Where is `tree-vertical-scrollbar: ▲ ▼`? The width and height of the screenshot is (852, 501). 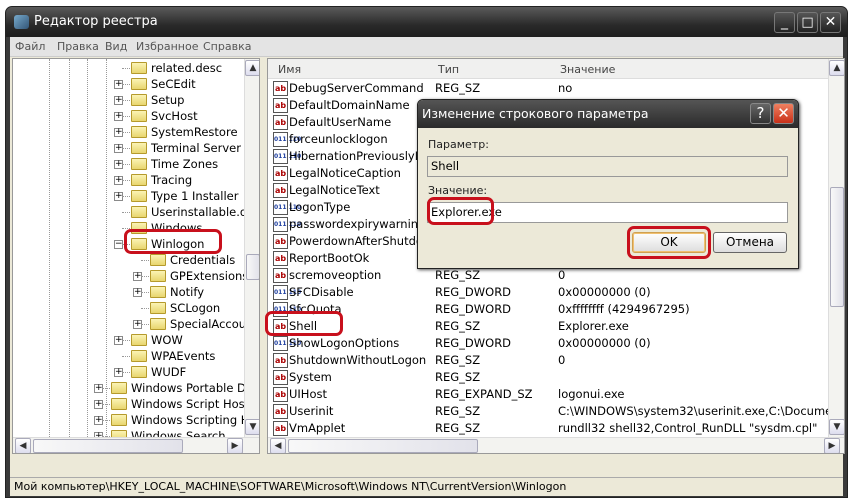
tree-vertical-scrollbar: ▲ ▼ is located at coordinates (251, 248).